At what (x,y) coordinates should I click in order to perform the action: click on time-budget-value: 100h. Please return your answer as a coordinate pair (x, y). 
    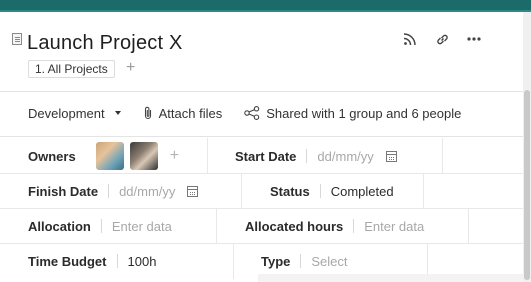
    Looking at the image, I should click on (142, 261).